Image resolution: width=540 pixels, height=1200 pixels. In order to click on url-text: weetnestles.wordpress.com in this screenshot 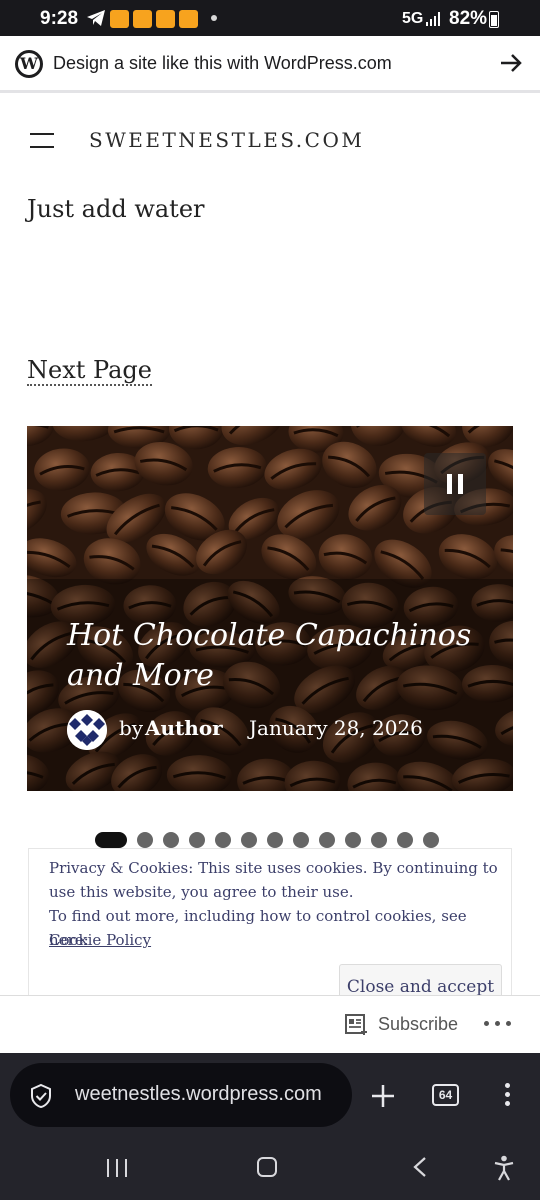, I will do `click(210, 1094)`.